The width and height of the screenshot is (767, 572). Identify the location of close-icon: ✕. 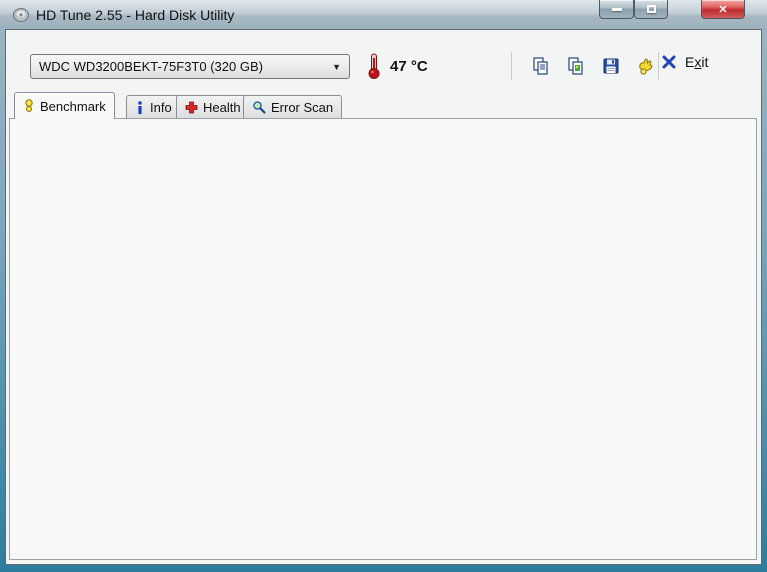
(723, 9).